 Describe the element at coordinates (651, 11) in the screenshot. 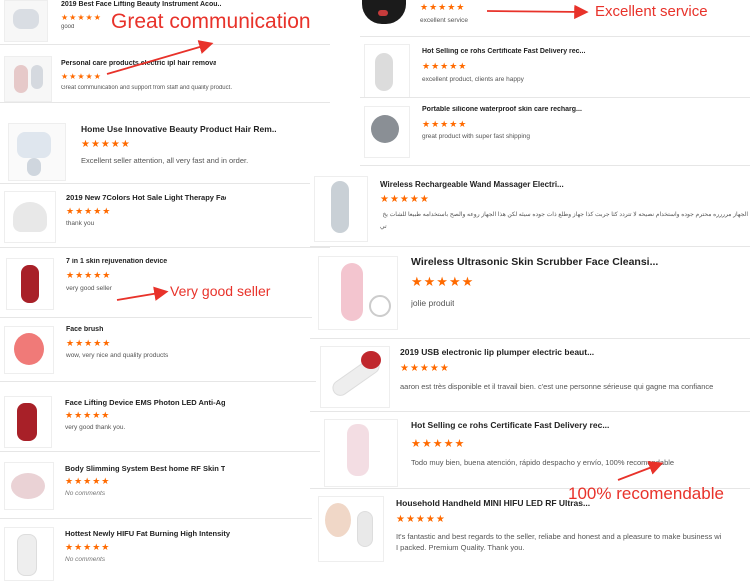

I see `annotation-excellent-service: Excellent service` at that location.